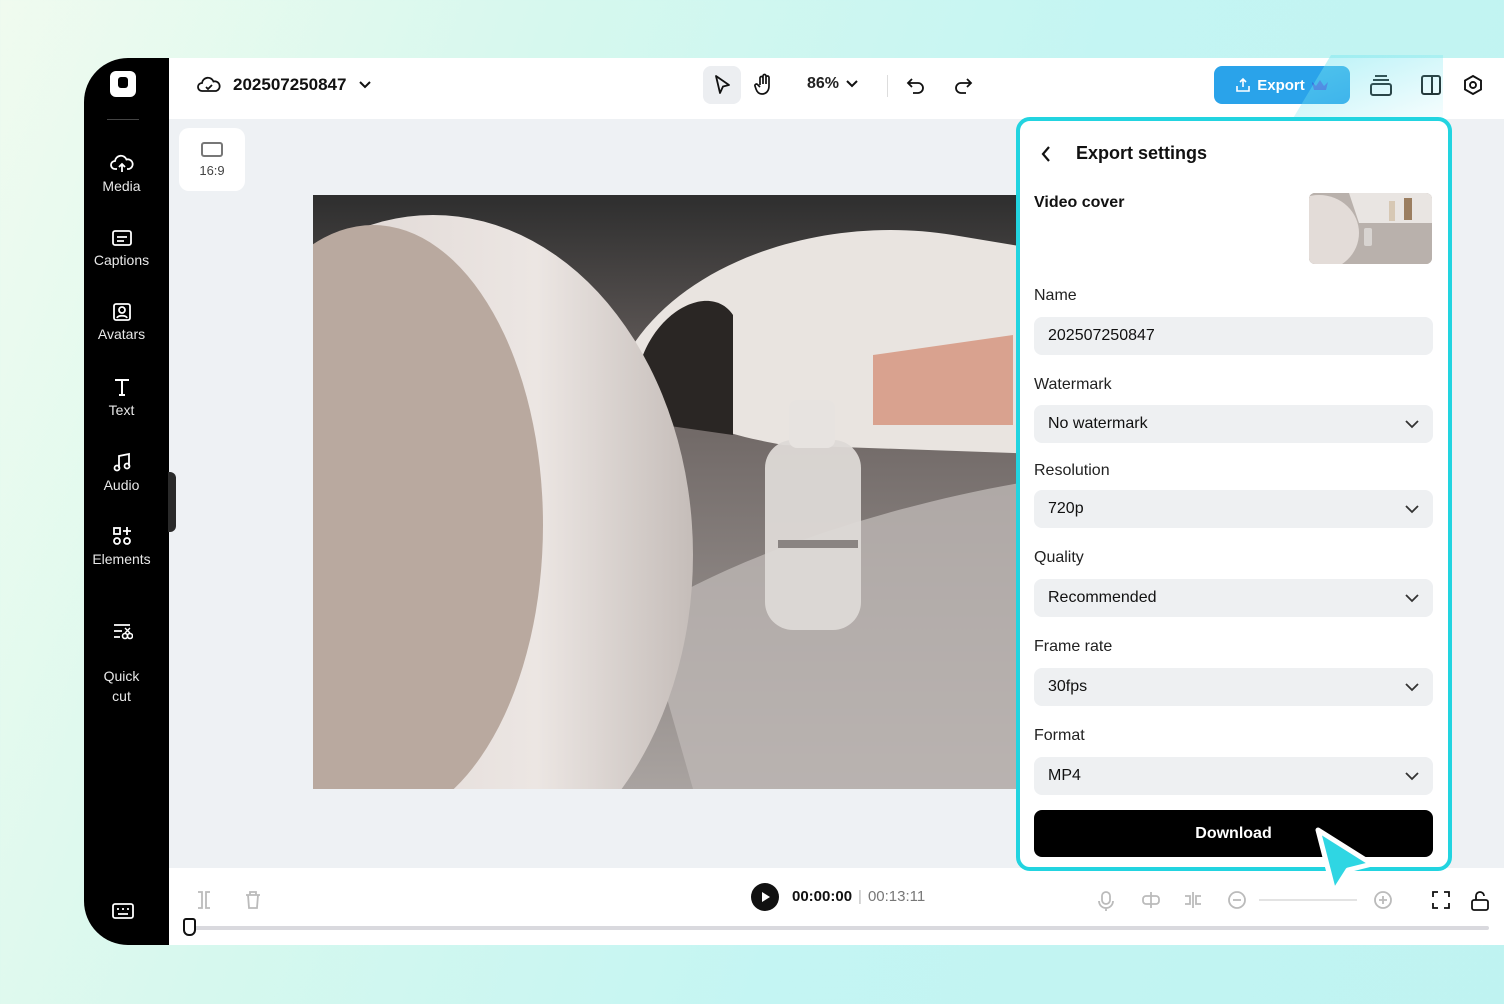  What do you see at coordinates (121, 312) in the screenshot?
I see `avatar-icon` at bounding box center [121, 312].